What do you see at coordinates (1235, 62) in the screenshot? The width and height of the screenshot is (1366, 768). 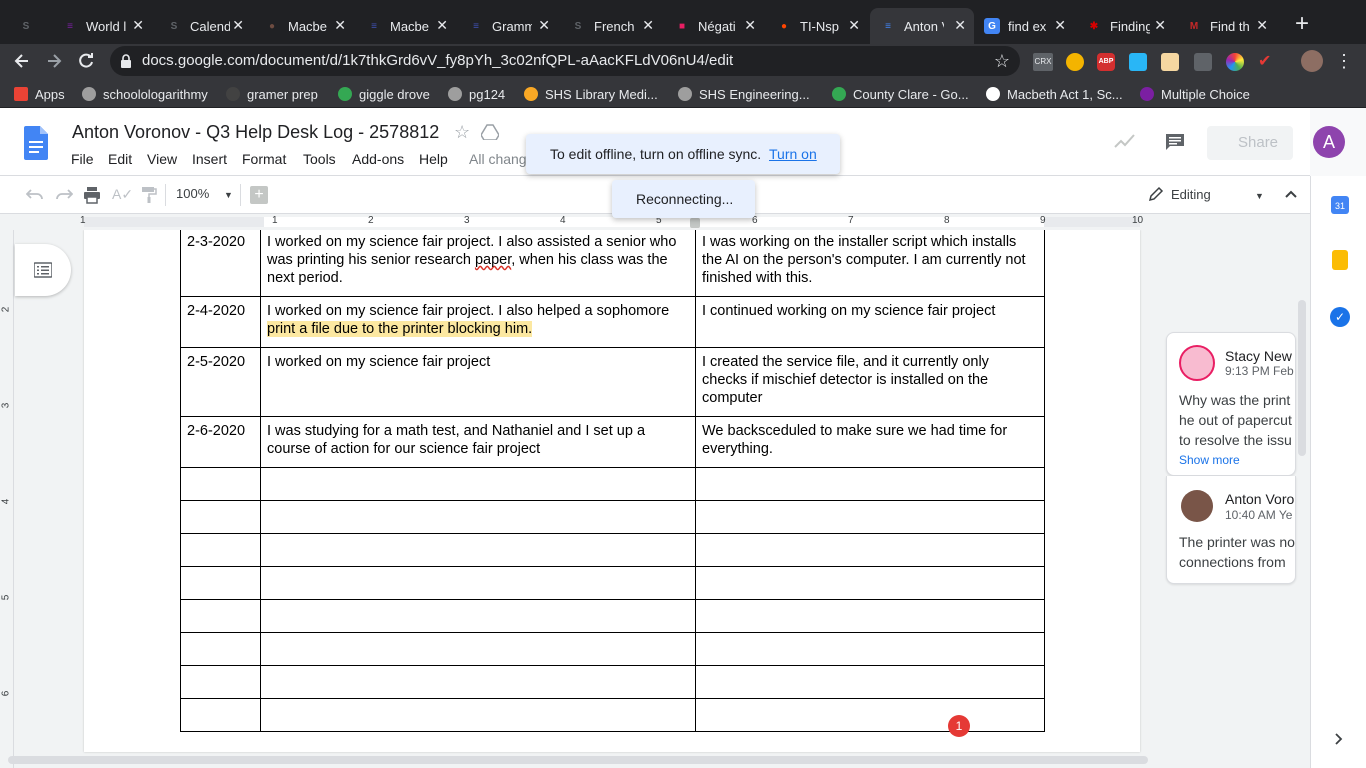 I see `color-extension-icon` at bounding box center [1235, 62].